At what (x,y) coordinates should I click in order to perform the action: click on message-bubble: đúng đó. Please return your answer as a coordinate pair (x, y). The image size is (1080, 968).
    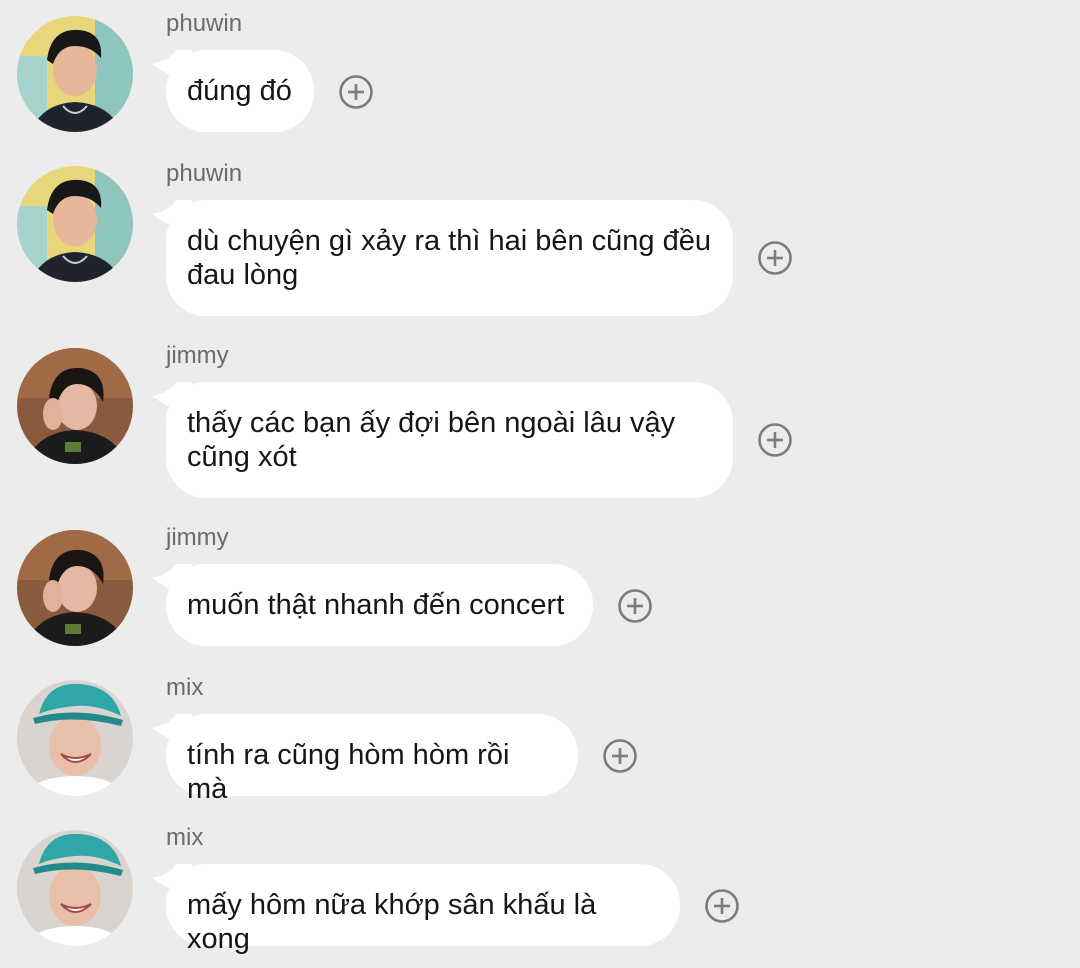
    Looking at the image, I should click on (233, 91).